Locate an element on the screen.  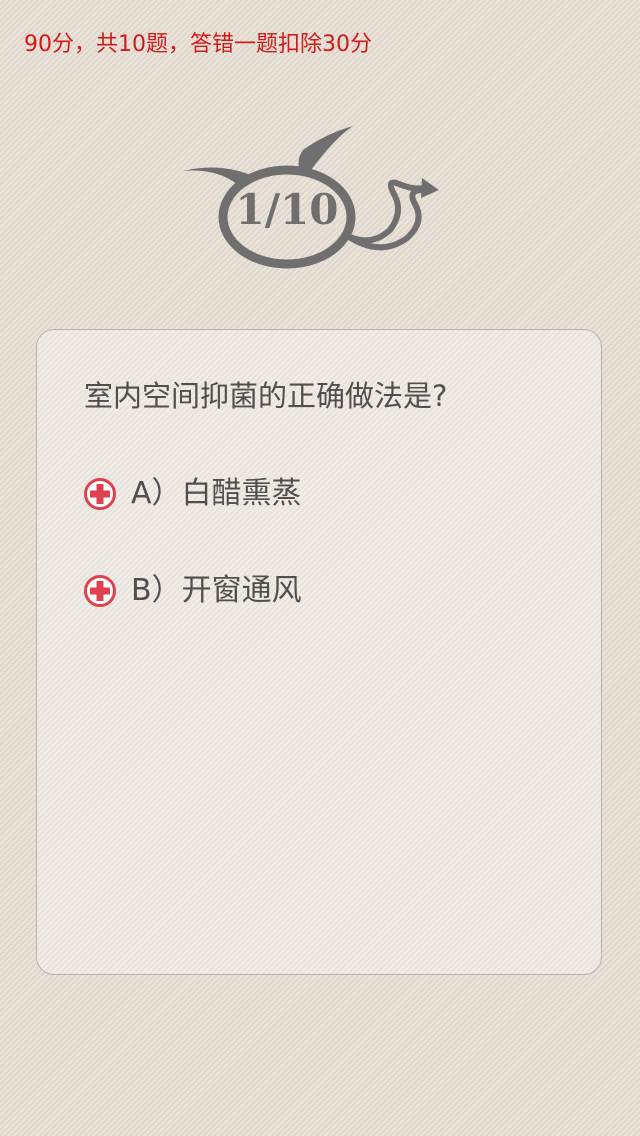
option-a-label: A）白醋熏蒸 is located at coordinates (216, 493).